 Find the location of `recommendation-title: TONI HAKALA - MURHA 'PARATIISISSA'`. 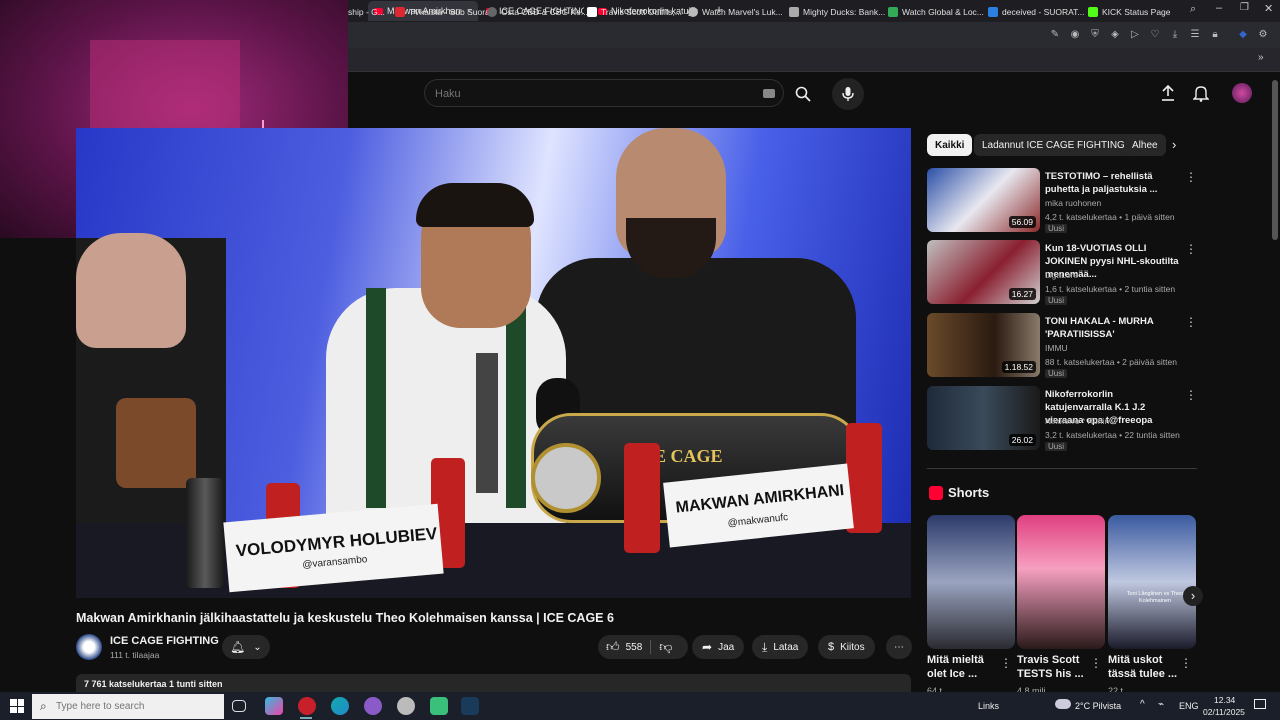

recommendation-title: TONI HAKALA - MURHA 'PARATIISISSA' is located at coordinates (1112, 328).